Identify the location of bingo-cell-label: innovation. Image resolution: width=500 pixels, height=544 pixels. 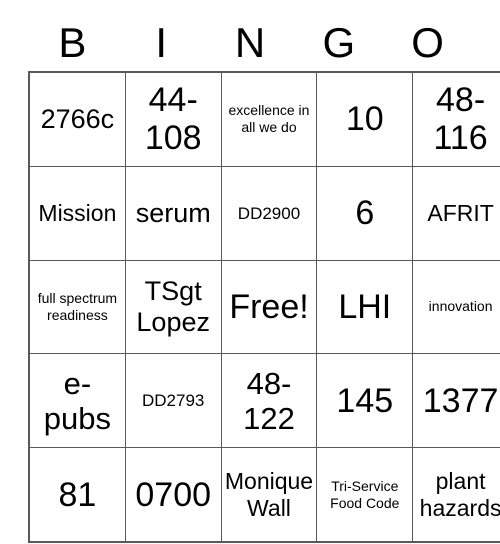
(460, 306).